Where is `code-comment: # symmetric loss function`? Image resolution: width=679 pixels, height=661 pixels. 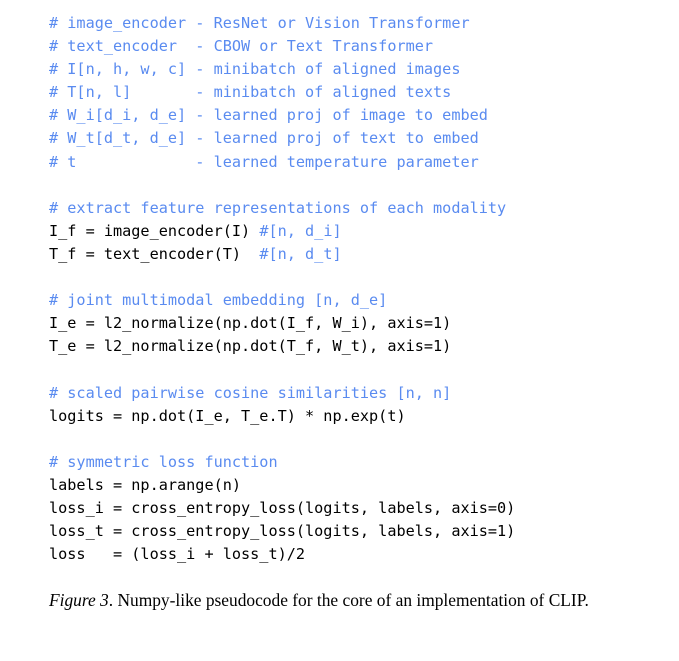
code-comment: # symmetric loss function is located at coordinates (163, 461).